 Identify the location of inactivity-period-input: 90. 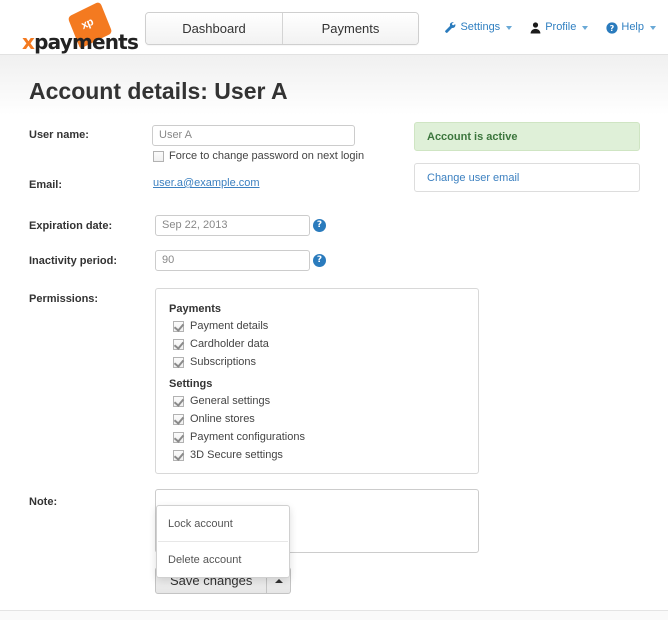
(232, 260).